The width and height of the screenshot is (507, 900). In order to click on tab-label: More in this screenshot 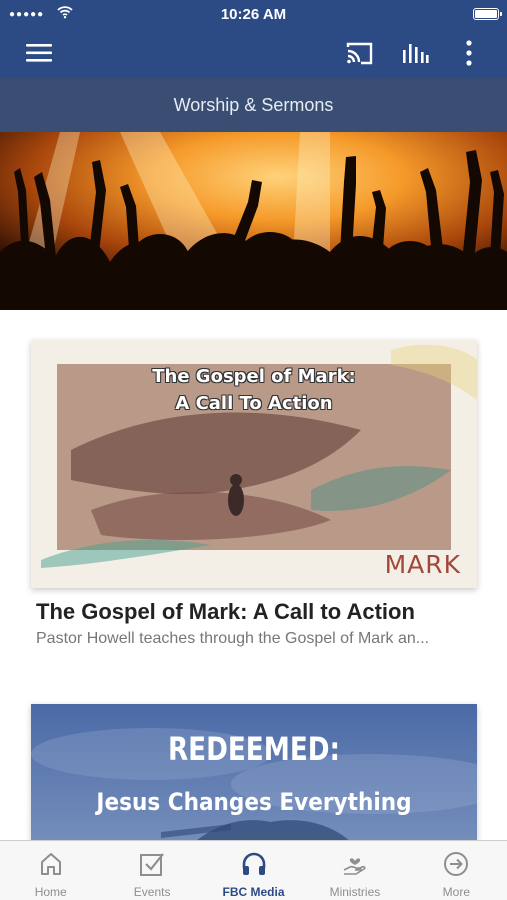, I will do `click(456, 892)`.